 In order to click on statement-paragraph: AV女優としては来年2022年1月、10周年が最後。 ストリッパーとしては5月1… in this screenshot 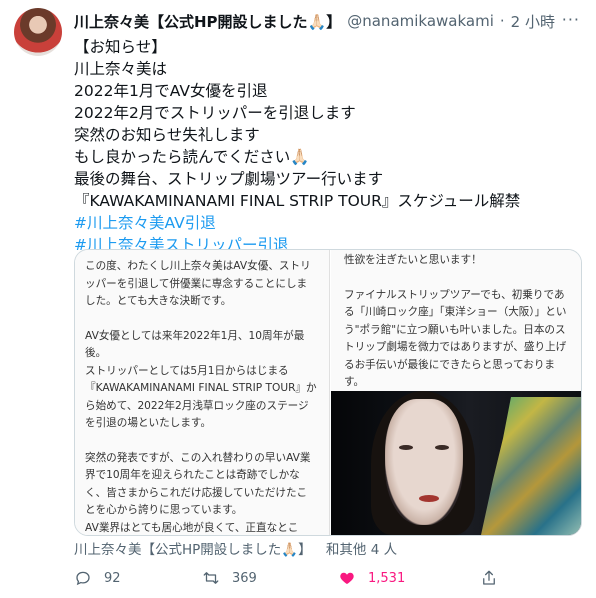, I will do `click(201, 379)`.